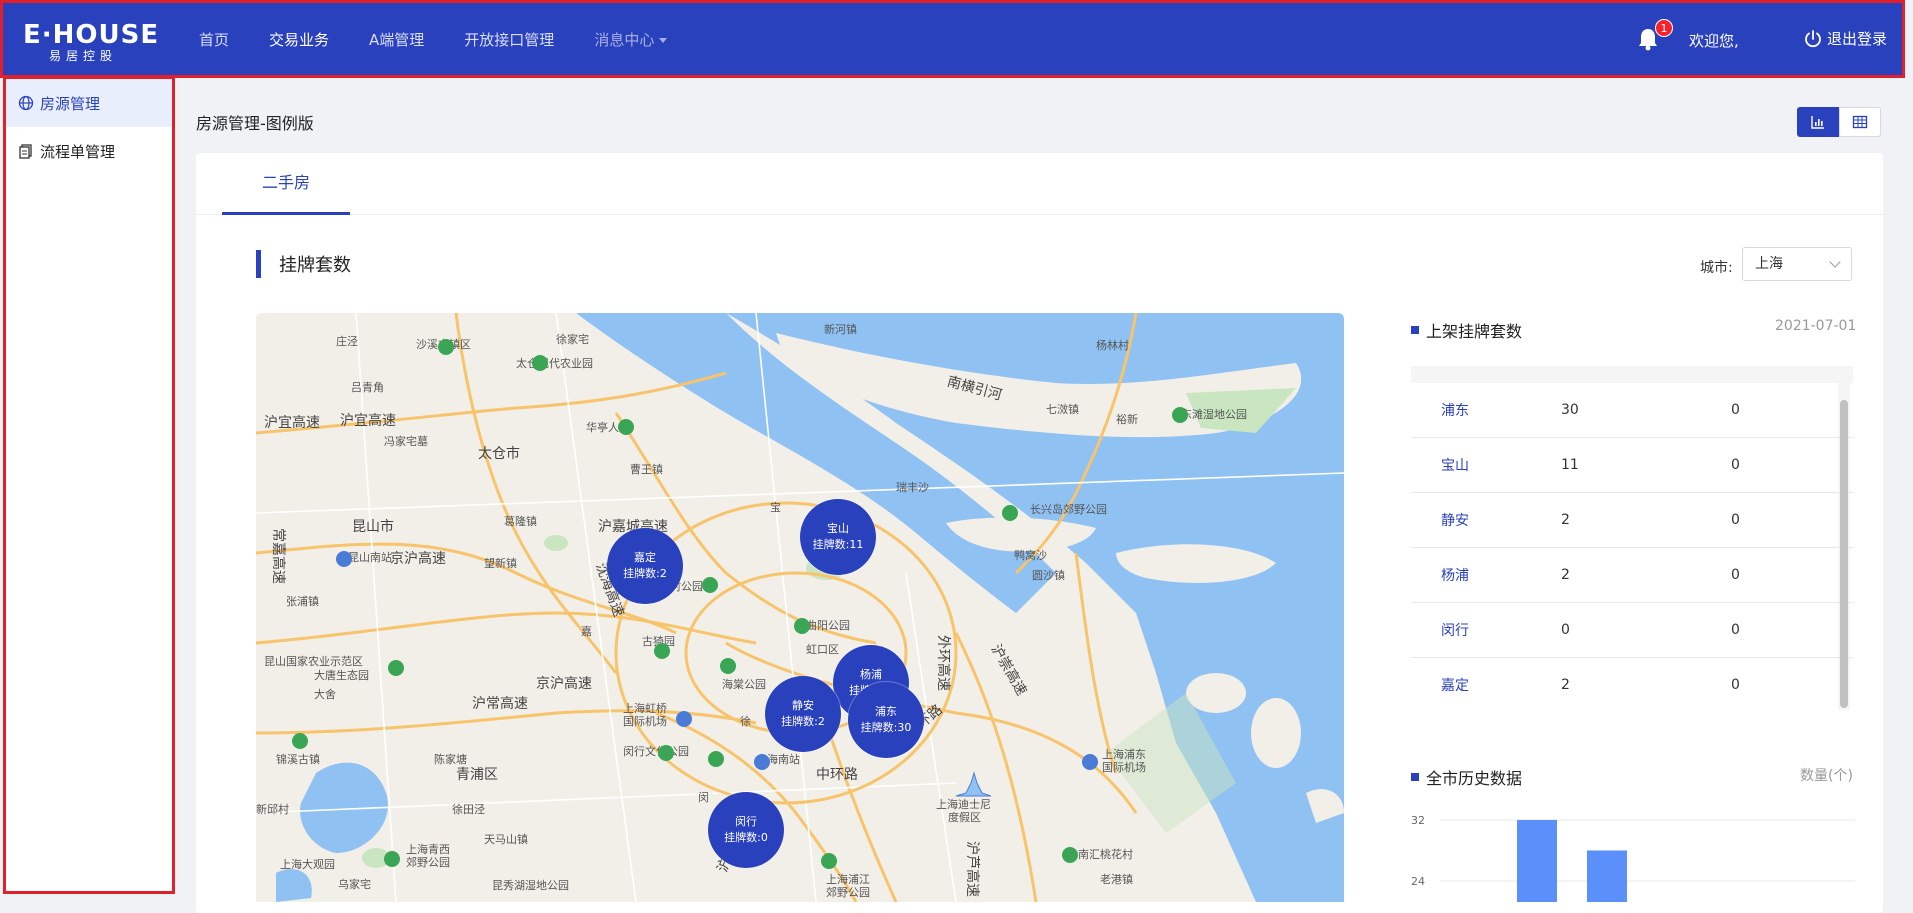  I want to click on map-cluster-jingan: 静安 挂牌数:2, so click(803, 714).